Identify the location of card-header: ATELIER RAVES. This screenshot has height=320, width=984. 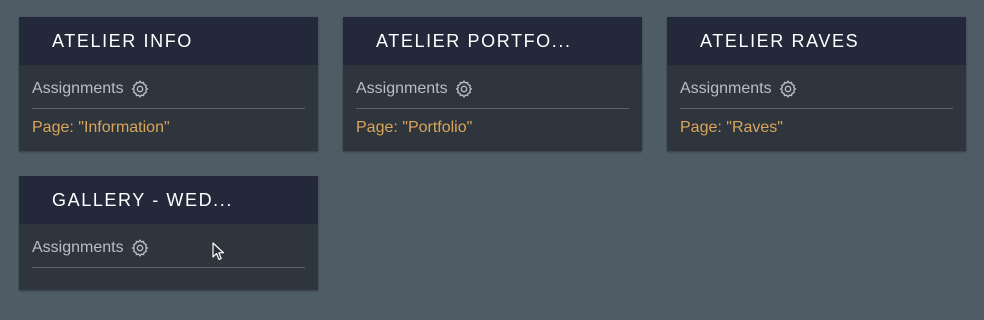
(816, 41).